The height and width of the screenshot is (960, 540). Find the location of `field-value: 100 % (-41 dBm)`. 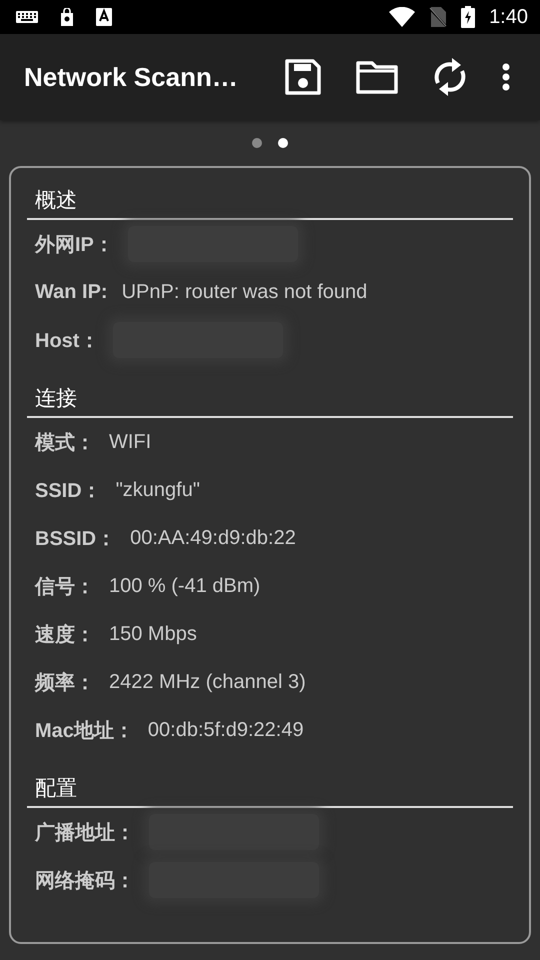

field-value: 100 % (-41 dBm) is located at coordinates (184, 586).